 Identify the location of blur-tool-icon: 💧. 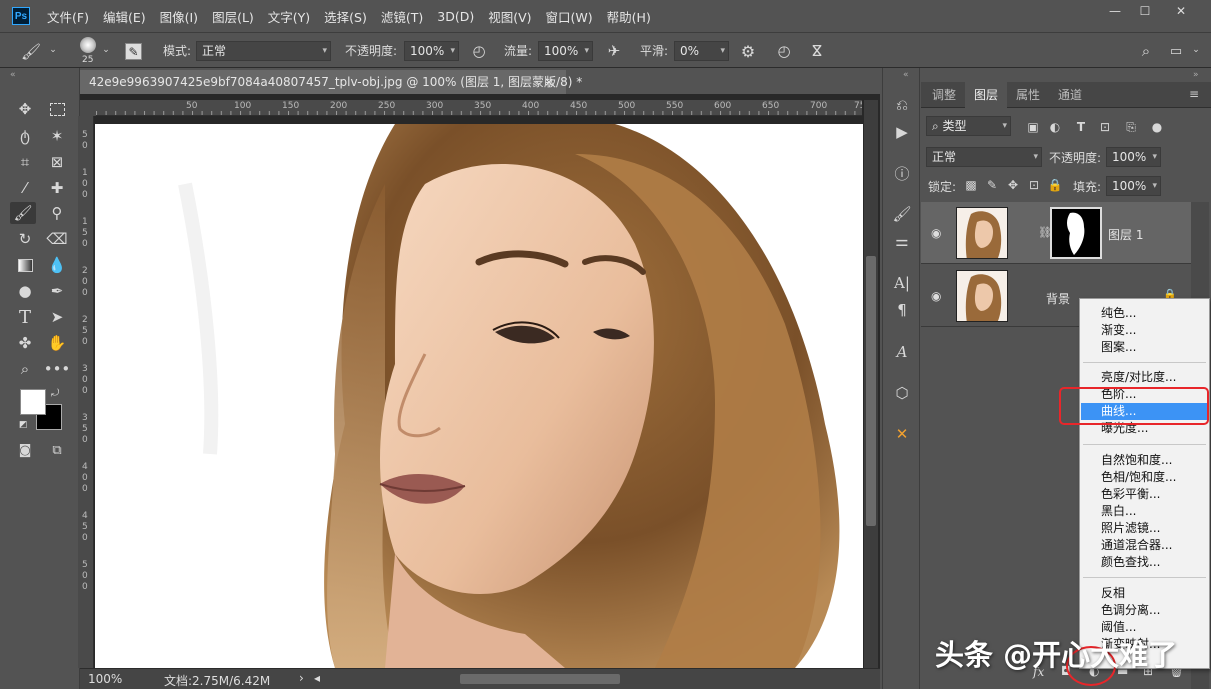
(57, 265).